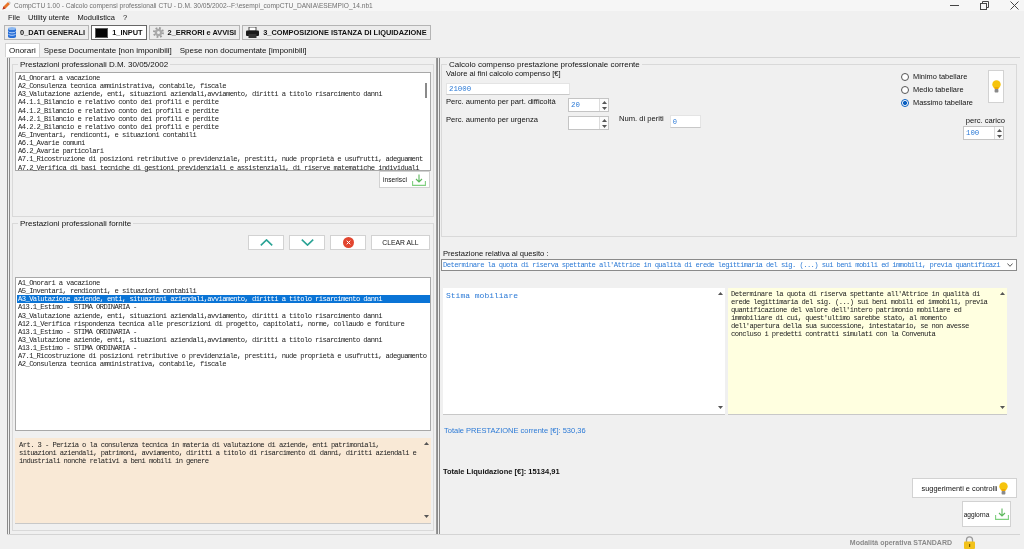 This screenshot has height=549, width=1024. I want to click on tab: Onorari, so click(22, 50).